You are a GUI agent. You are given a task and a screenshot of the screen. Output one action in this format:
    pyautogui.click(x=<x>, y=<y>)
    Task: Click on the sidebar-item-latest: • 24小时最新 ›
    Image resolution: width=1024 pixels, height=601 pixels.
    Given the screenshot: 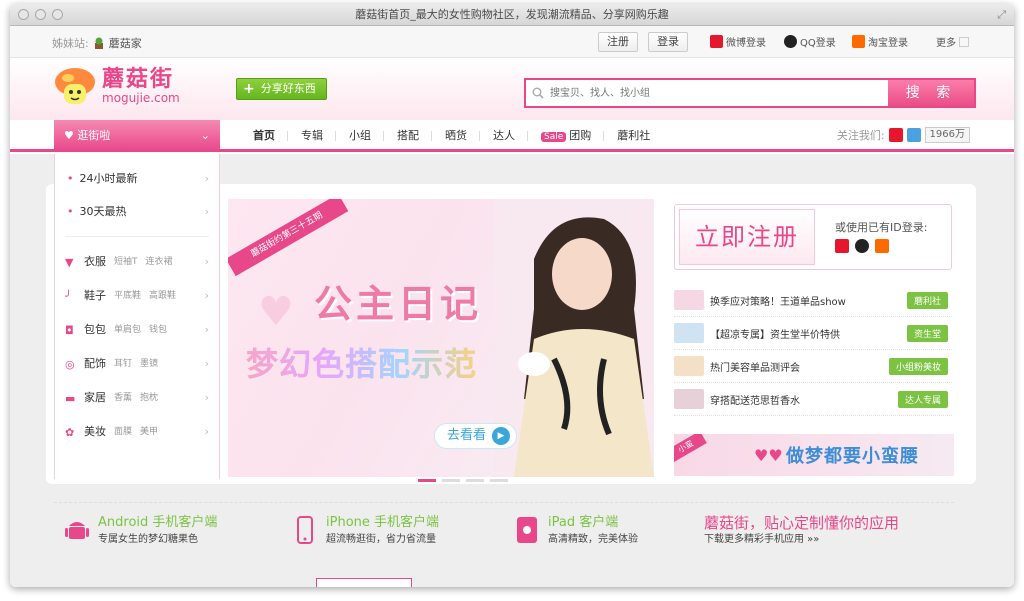 What is the action you would take?
    pyautogui.click(x=137, y=178)
    